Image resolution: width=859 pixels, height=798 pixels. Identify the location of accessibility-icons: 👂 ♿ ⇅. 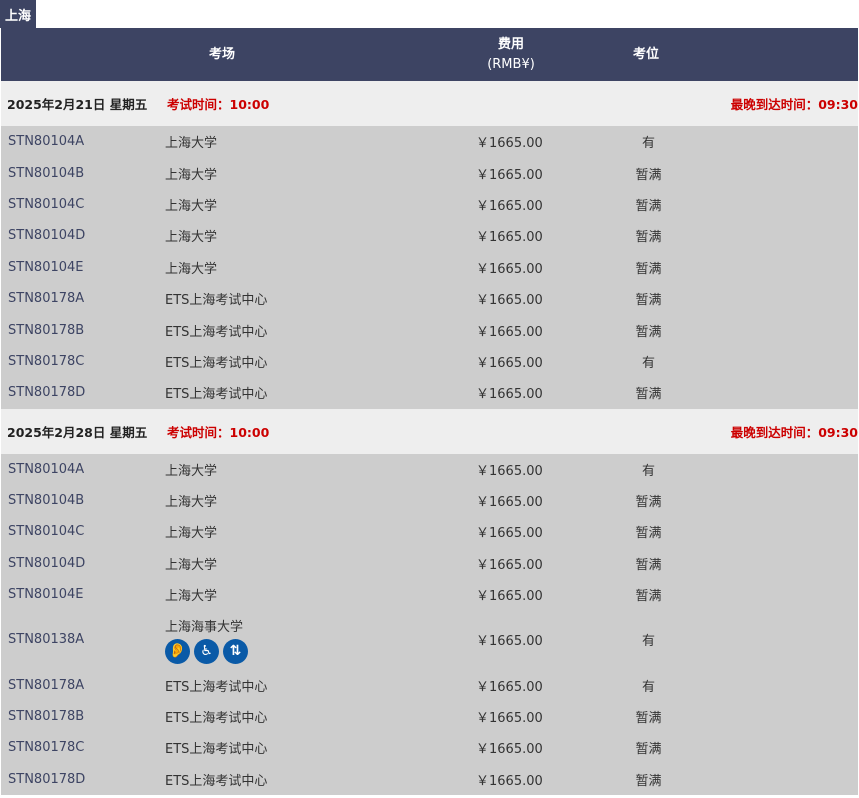
(206, 651).